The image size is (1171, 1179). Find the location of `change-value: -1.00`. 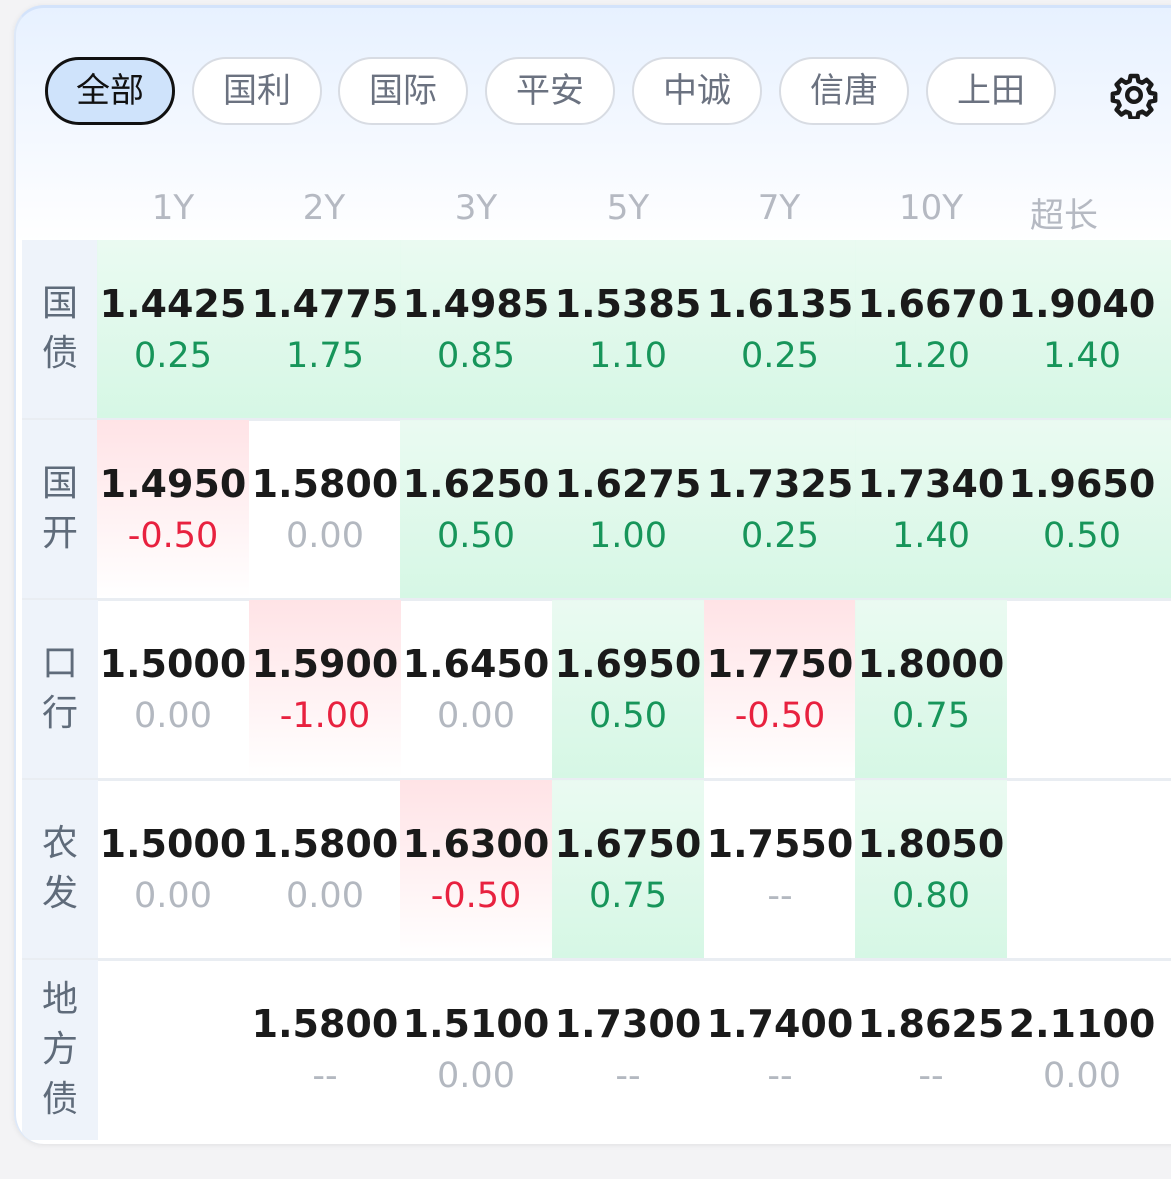

change-value: -1.00 is located at coordinates (325, 716).